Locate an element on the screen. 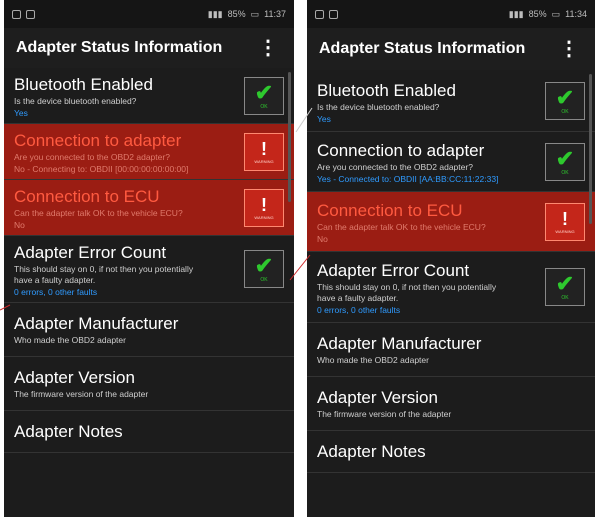 This screenshot has width=599, height=517. status-bar: ▮▮▮ 85% ▭ 11:37 is located at coordinates (149, 14).